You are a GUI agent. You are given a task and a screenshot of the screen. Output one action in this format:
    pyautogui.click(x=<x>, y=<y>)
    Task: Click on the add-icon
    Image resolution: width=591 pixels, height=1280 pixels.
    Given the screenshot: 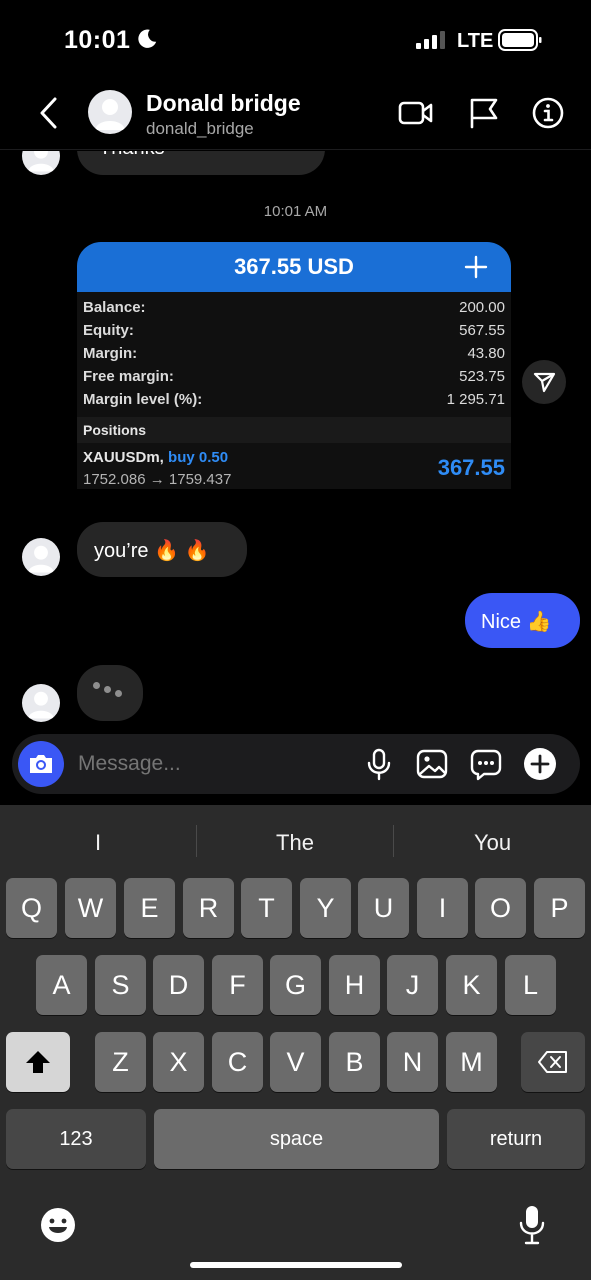 What is the action you would take?
    pyautogui.click(x=540, y=764)
    